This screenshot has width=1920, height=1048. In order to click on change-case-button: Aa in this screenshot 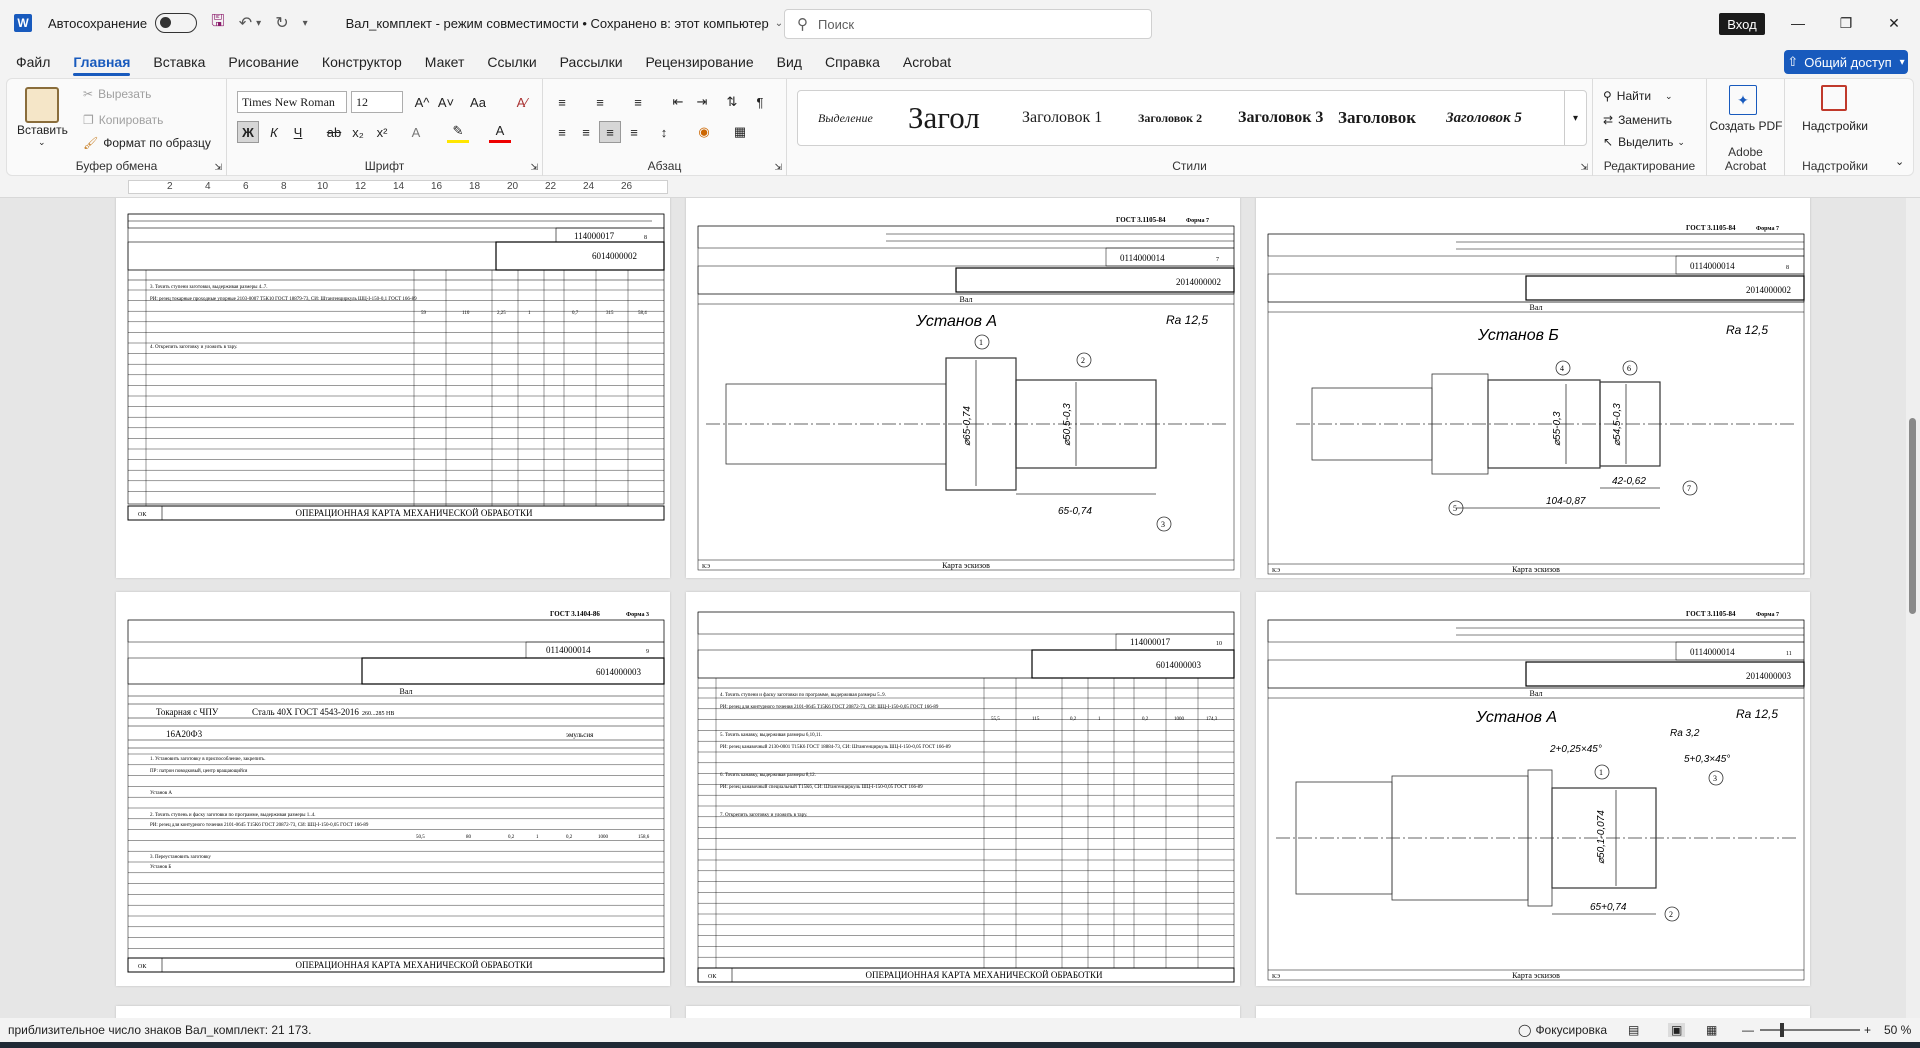, I will do `click(478, 102)`.